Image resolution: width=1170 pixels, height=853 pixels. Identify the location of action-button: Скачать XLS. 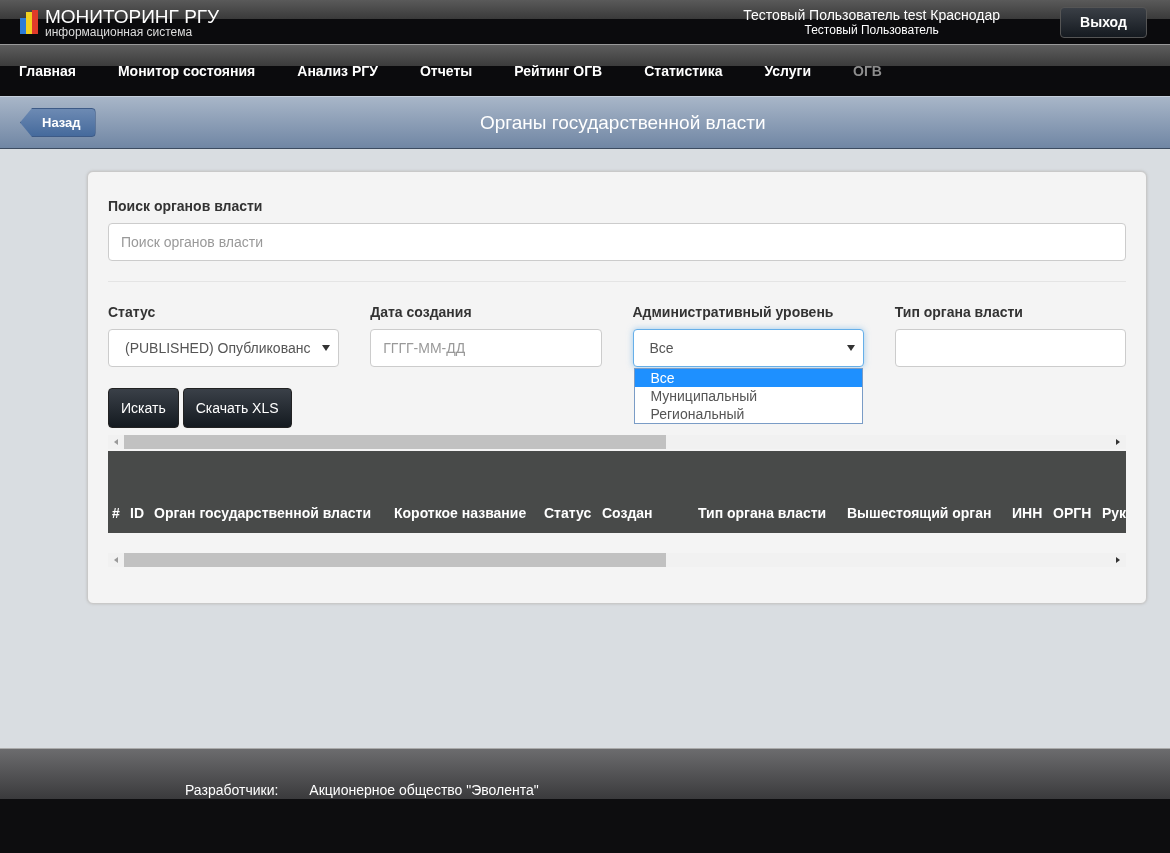
(237, 408).